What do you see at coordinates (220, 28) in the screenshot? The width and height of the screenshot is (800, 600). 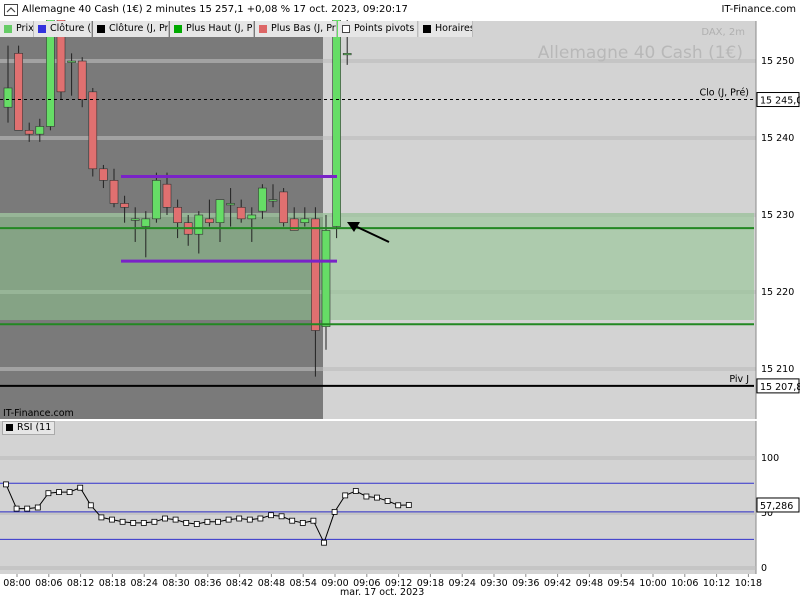 I see `legend-label: Plus Haut (J, Pr` at bounding box center [220, 28].